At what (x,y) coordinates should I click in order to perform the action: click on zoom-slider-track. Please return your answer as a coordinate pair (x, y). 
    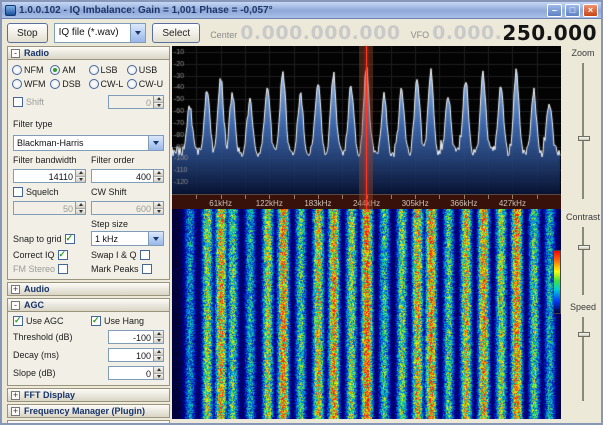
    Looking at the image, I should click on (584, 131).